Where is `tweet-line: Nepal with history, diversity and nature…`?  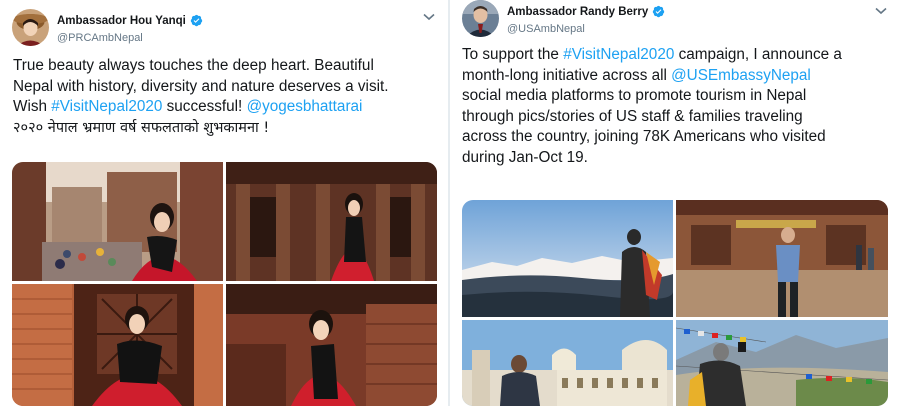 tweet-line: Nepal with history, diversity and nature… is located at coordinates (201, 86).